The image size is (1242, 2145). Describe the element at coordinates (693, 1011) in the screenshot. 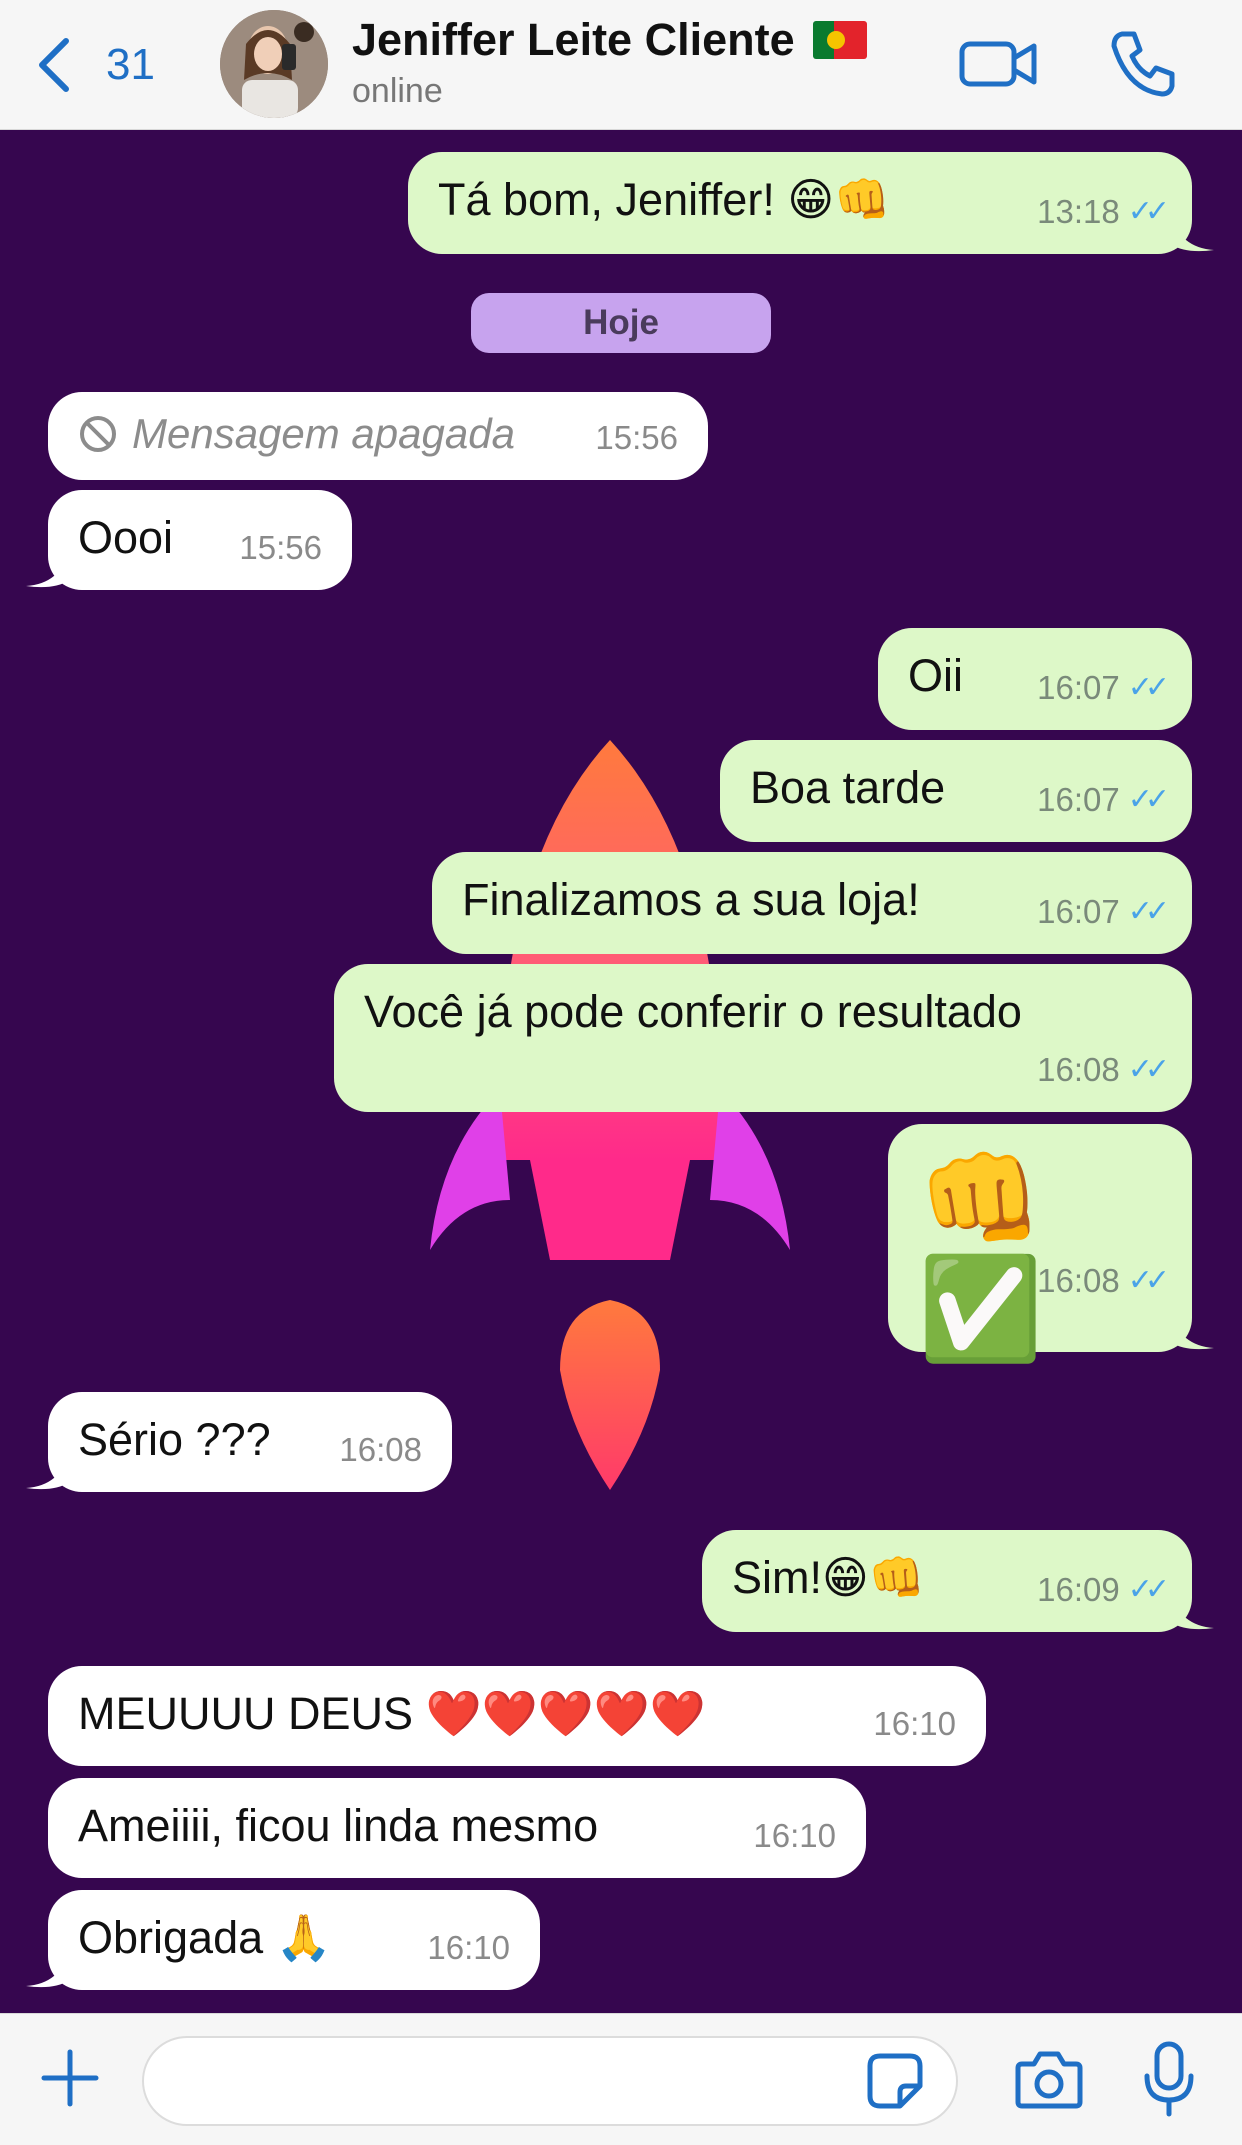

I see `message-text: Você já pode conferir o resultado` at that location.